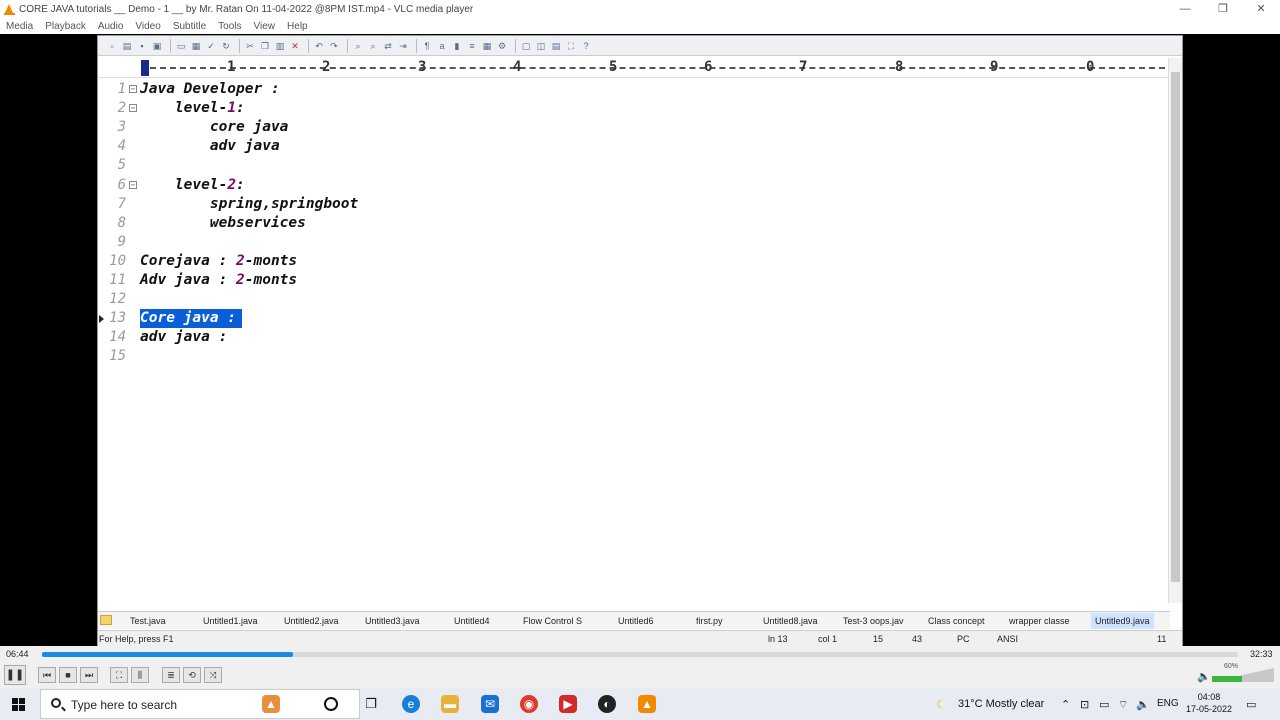 The height and width of the screenshot is (720, 1280). Describe the element at coordinates (265, 46) in the screenshot. I see `copy-icon: ❐` at that location.